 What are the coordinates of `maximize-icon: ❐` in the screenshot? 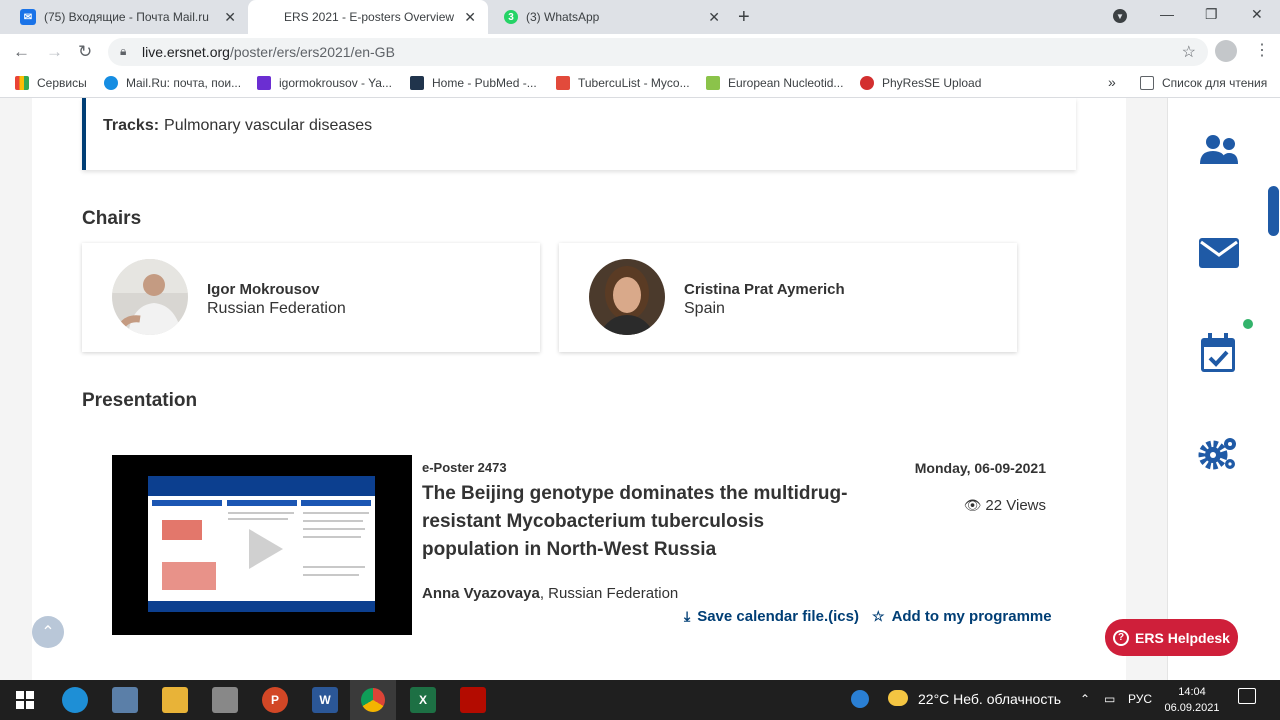 It's located at (1211, 14).